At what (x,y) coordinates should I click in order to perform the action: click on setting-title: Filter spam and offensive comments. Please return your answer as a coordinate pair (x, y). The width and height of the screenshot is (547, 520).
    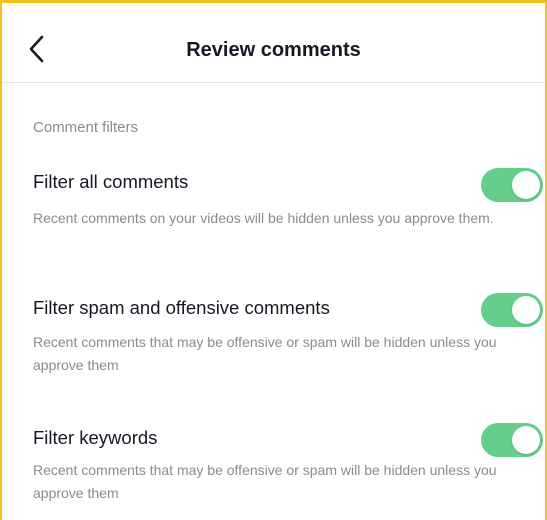
    Looking at the image, I should click on (181, 307).